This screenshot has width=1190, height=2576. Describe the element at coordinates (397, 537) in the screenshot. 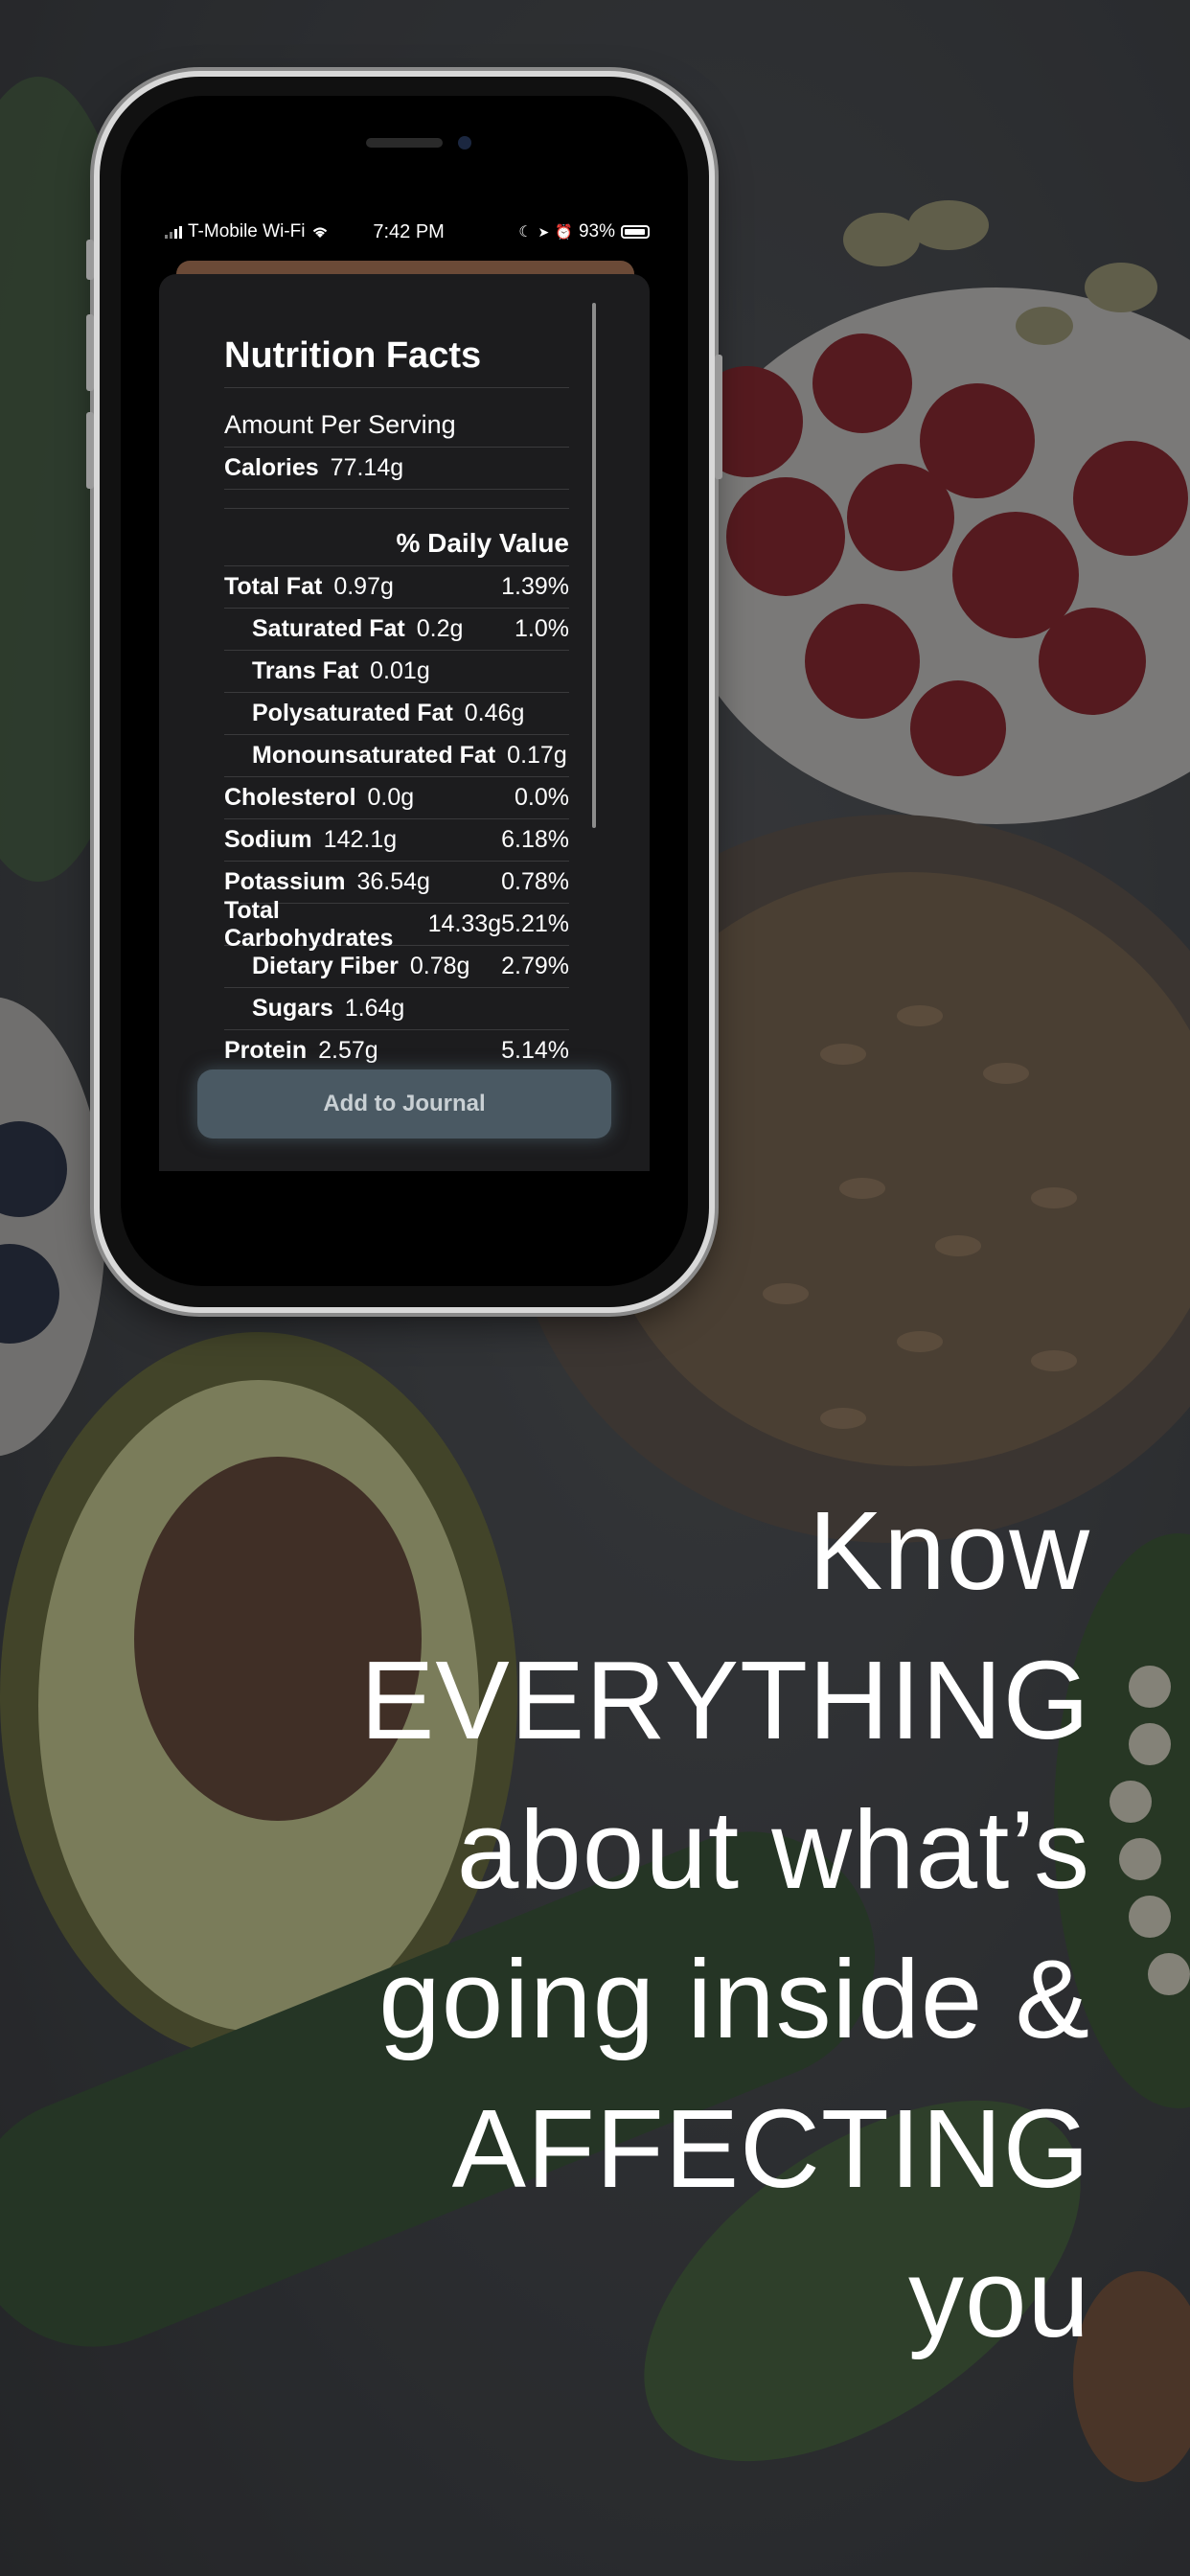

I see `daily-value-header: % Daily Value` at that location.